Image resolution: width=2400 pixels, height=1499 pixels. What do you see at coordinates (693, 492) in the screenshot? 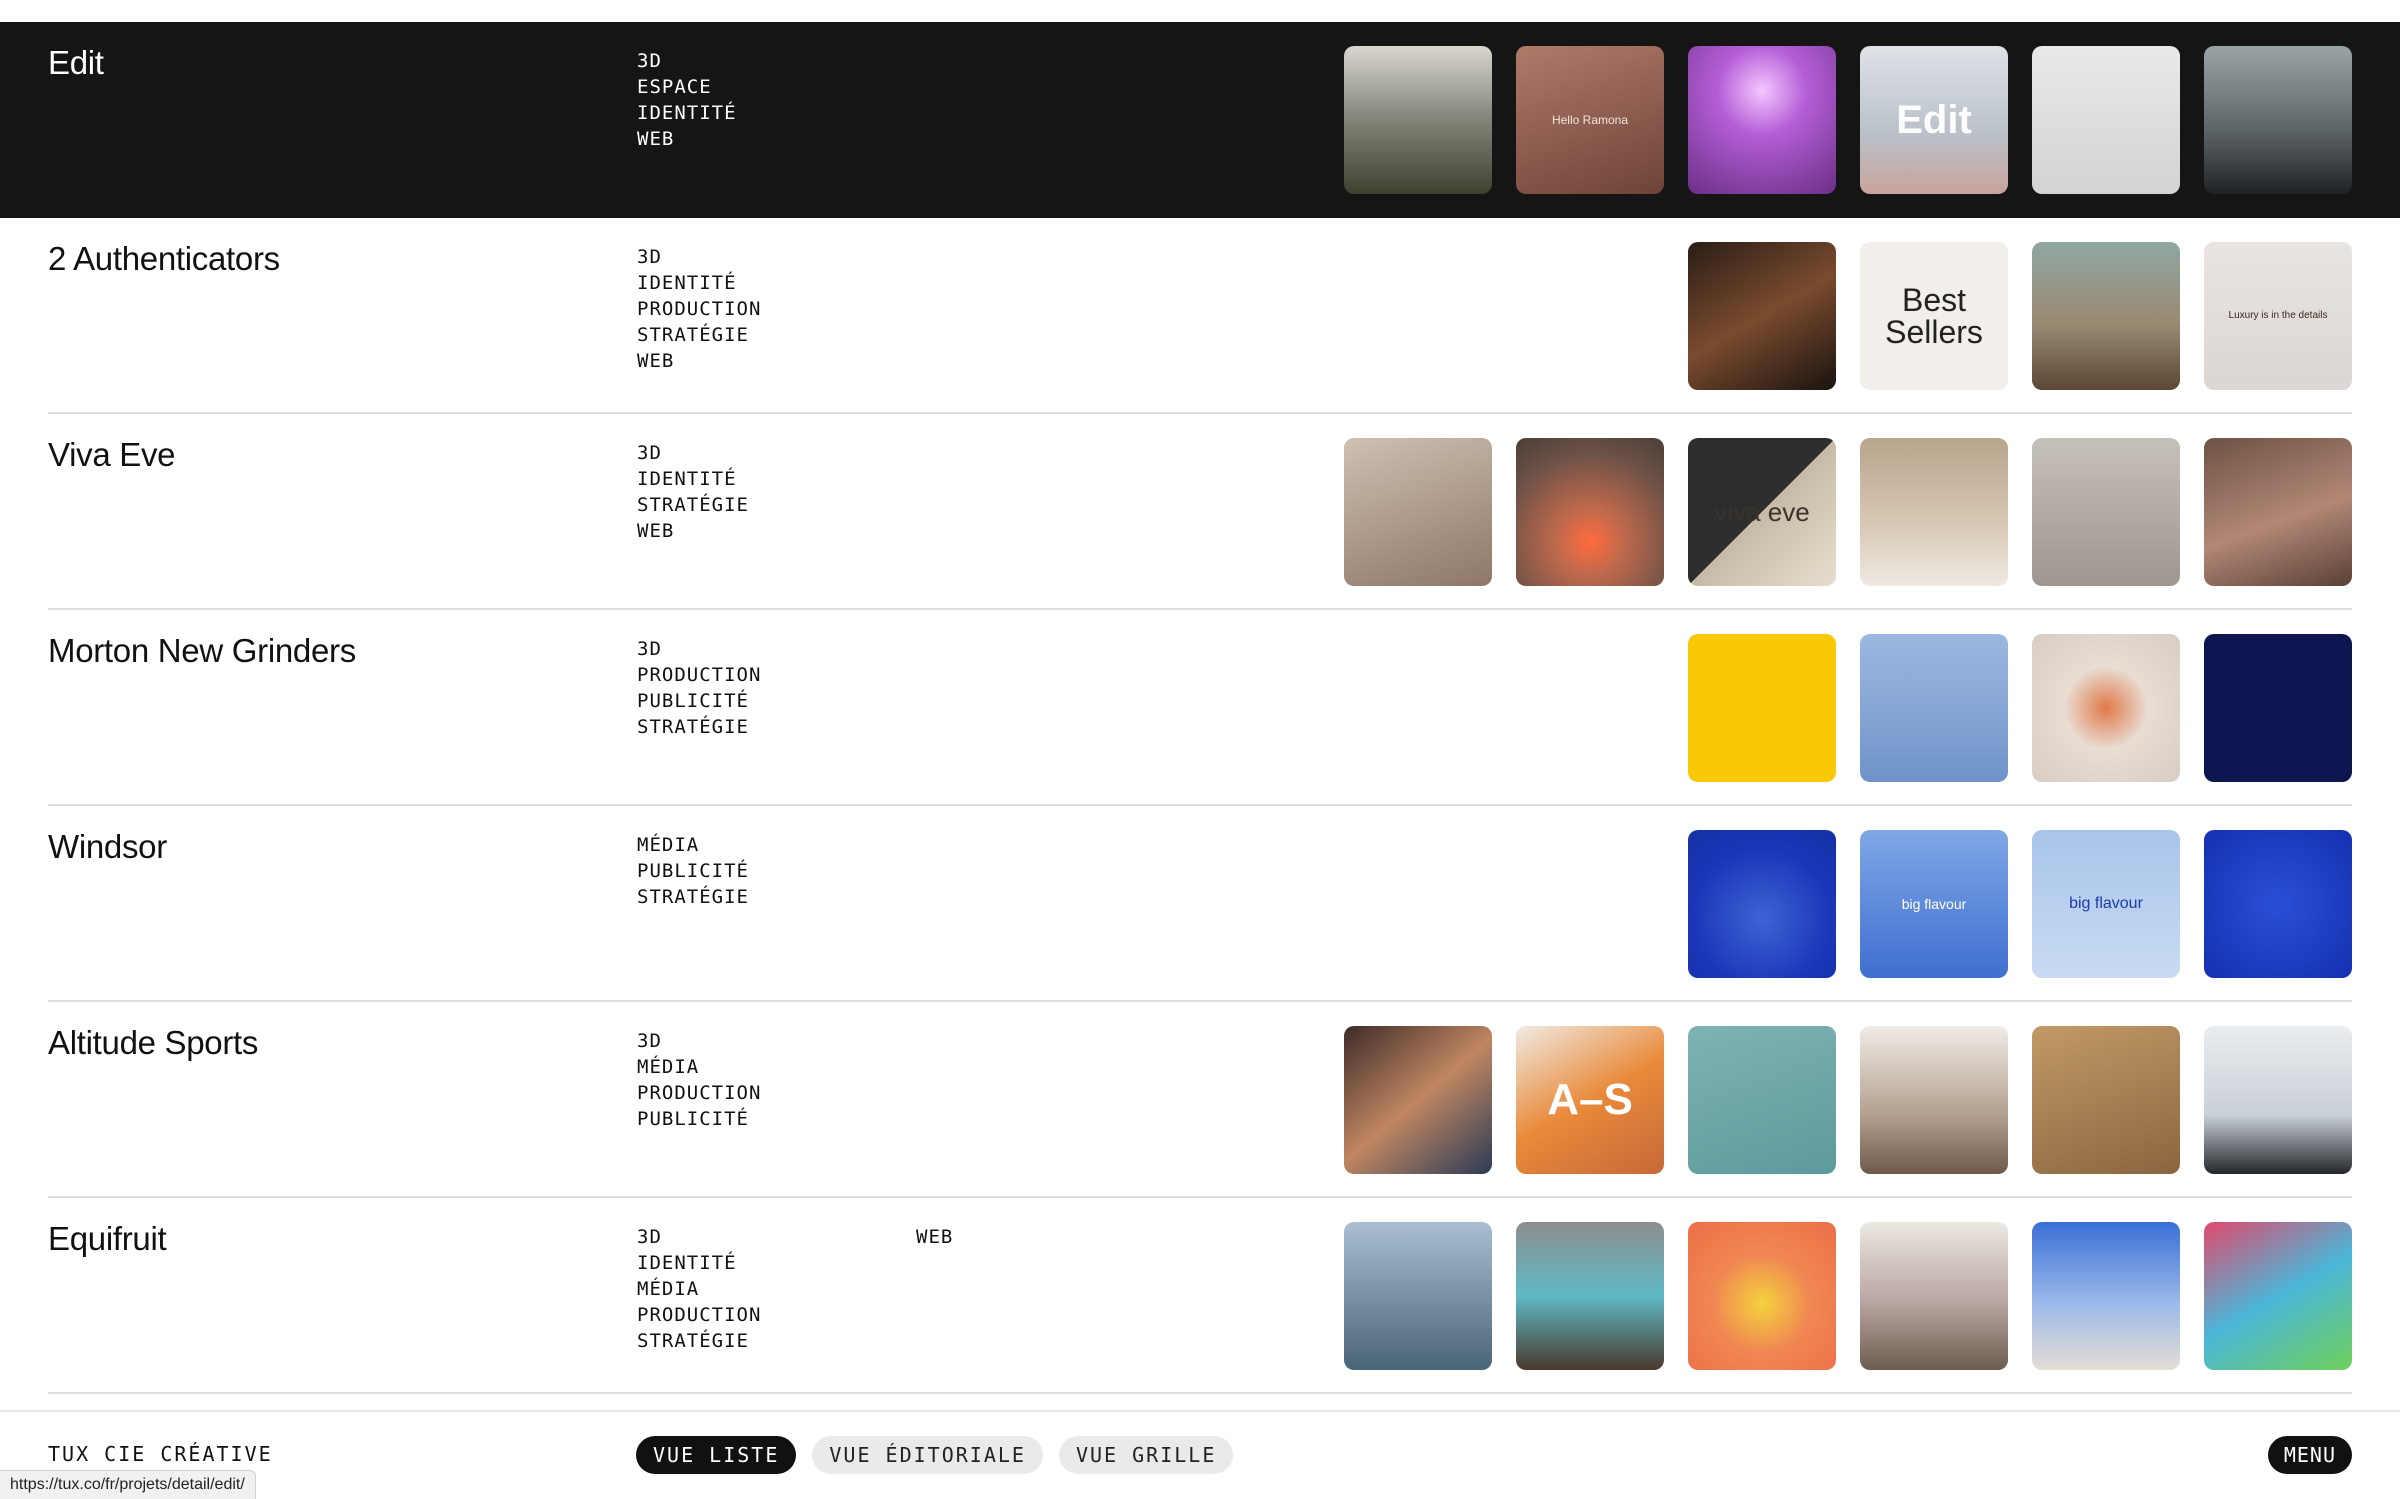
I see `project-tags: 3D IDENTITÉ STRATÉGIE WEB` at bounding box center [693, 492].